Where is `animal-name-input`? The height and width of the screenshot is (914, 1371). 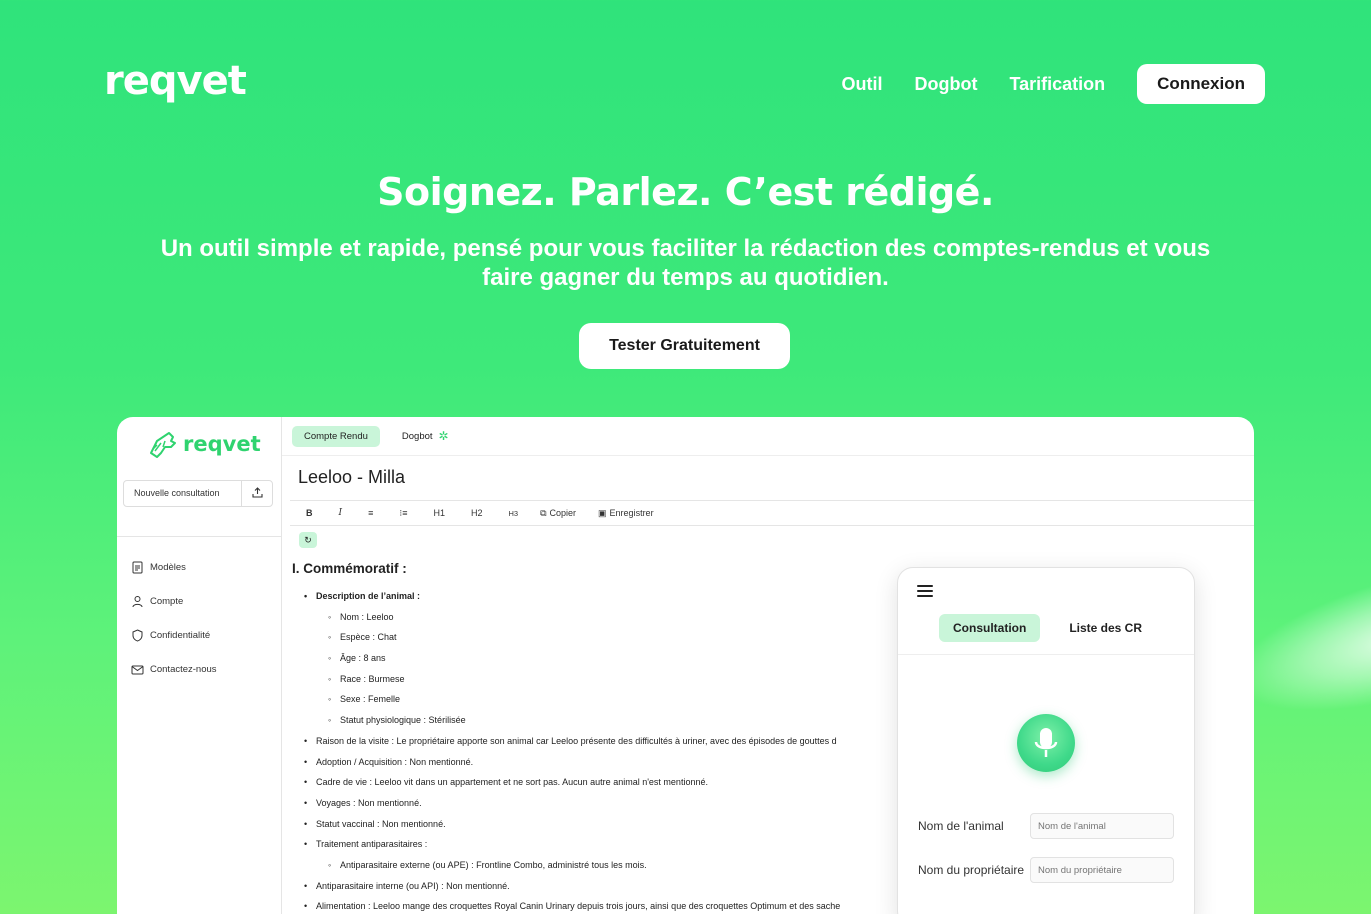
animal-name-input is located at coordinates (1102, 826).